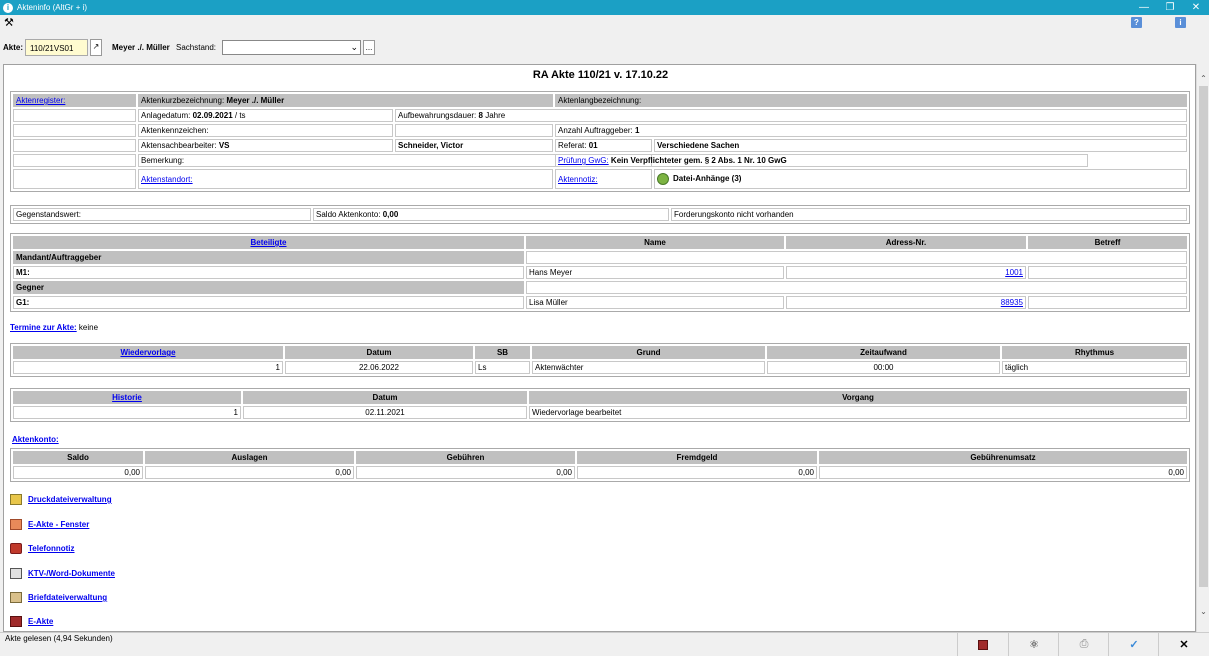 The width and height of the screenshot is (1209, 656). Describe the element at coordinates (465, 472) in the screenshot. I see `konto-gebuehren: 0,00` at that location.